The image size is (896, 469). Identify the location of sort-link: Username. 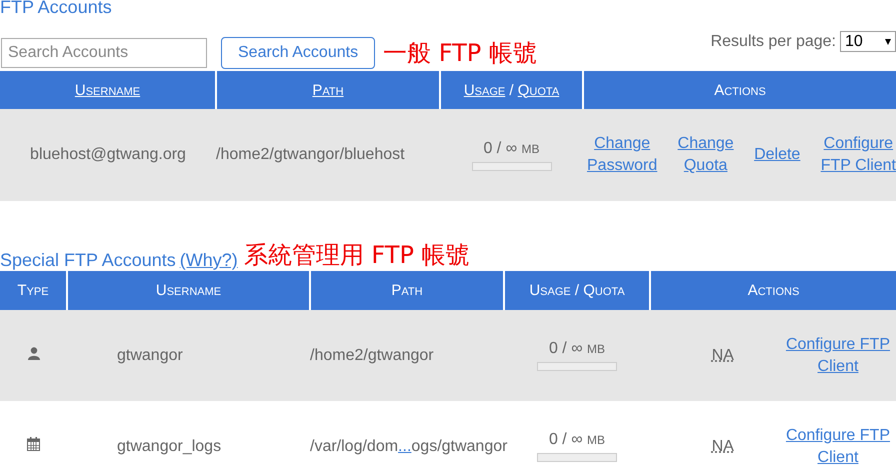
(107, 90).